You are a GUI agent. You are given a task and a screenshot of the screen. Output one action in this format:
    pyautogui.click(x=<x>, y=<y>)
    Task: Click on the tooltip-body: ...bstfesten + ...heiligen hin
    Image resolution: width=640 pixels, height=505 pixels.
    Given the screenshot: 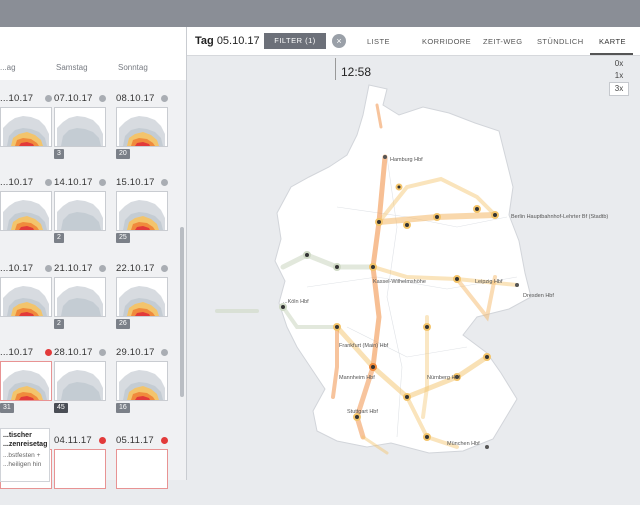 What is the action you would take?
    pyautogui.click(x=22, y=460)
    